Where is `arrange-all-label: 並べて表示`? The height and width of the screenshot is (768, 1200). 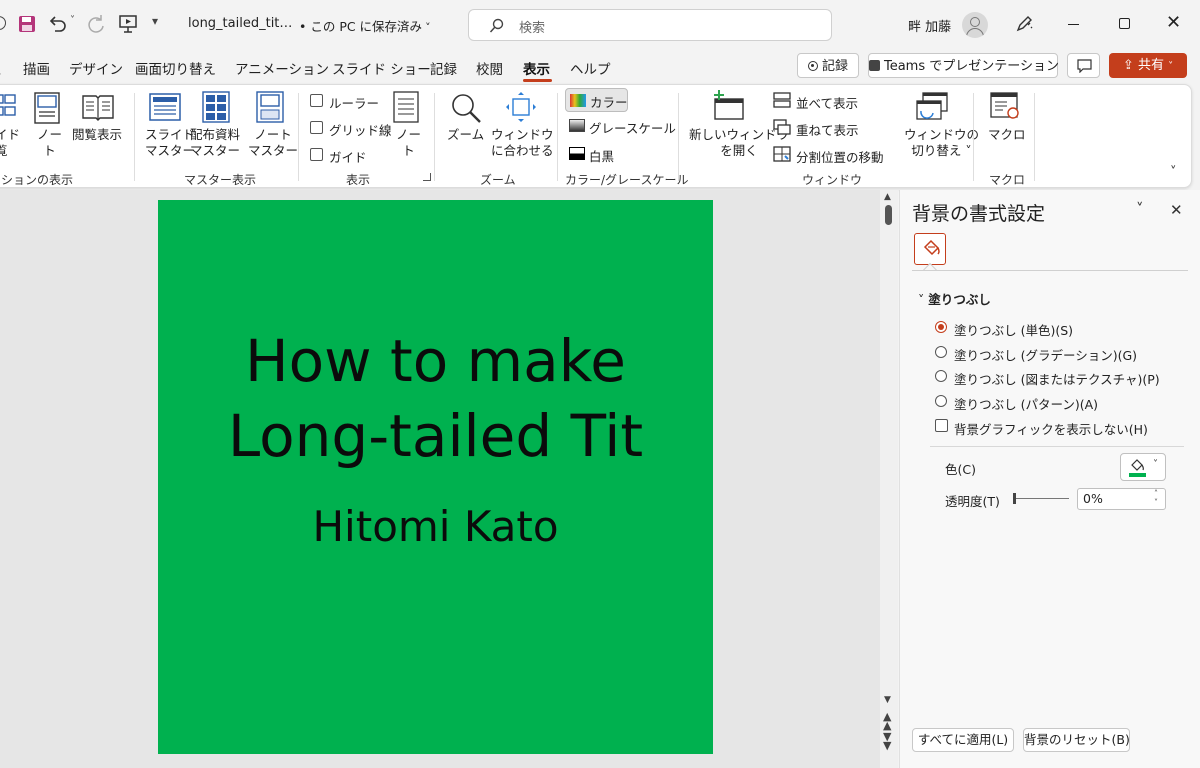 arrange-all-label: 並べて表示 is located at coordinates (827, 102).